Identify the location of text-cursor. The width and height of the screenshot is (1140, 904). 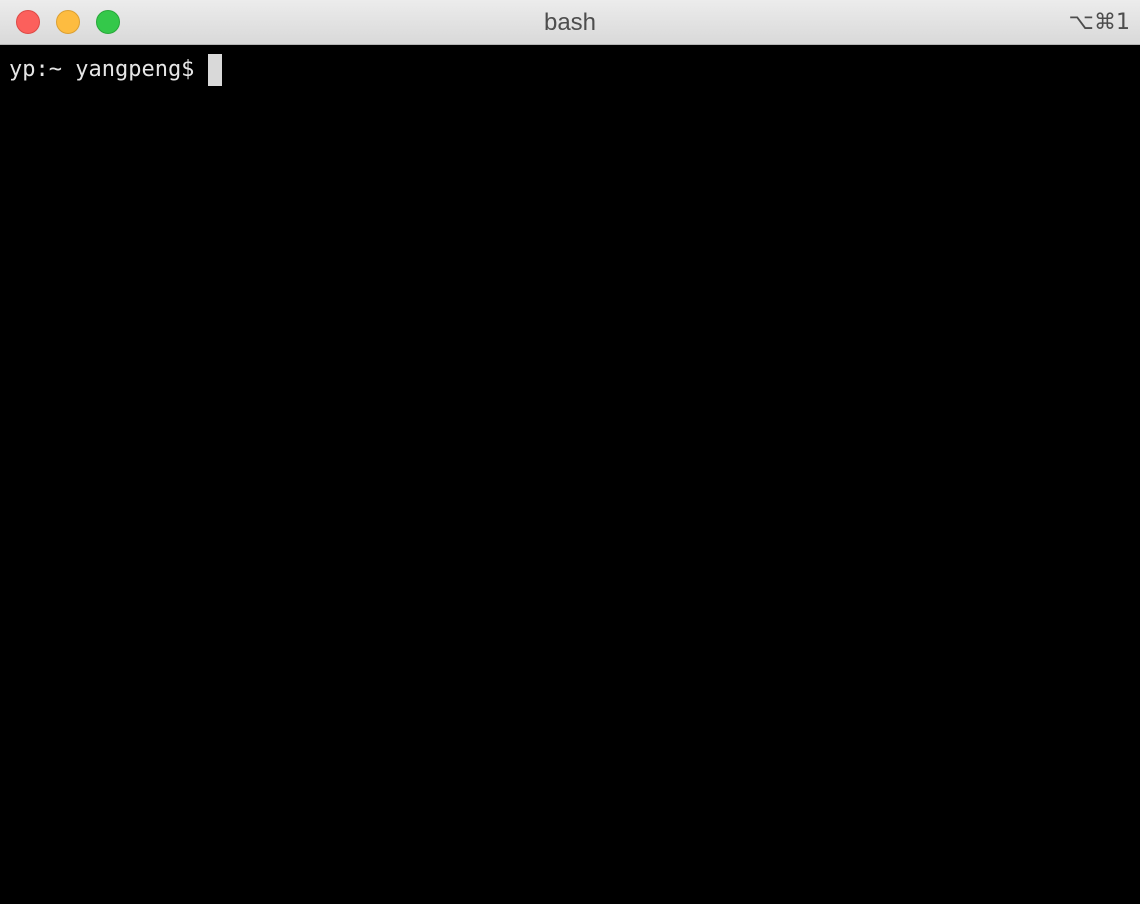
(215, 70).